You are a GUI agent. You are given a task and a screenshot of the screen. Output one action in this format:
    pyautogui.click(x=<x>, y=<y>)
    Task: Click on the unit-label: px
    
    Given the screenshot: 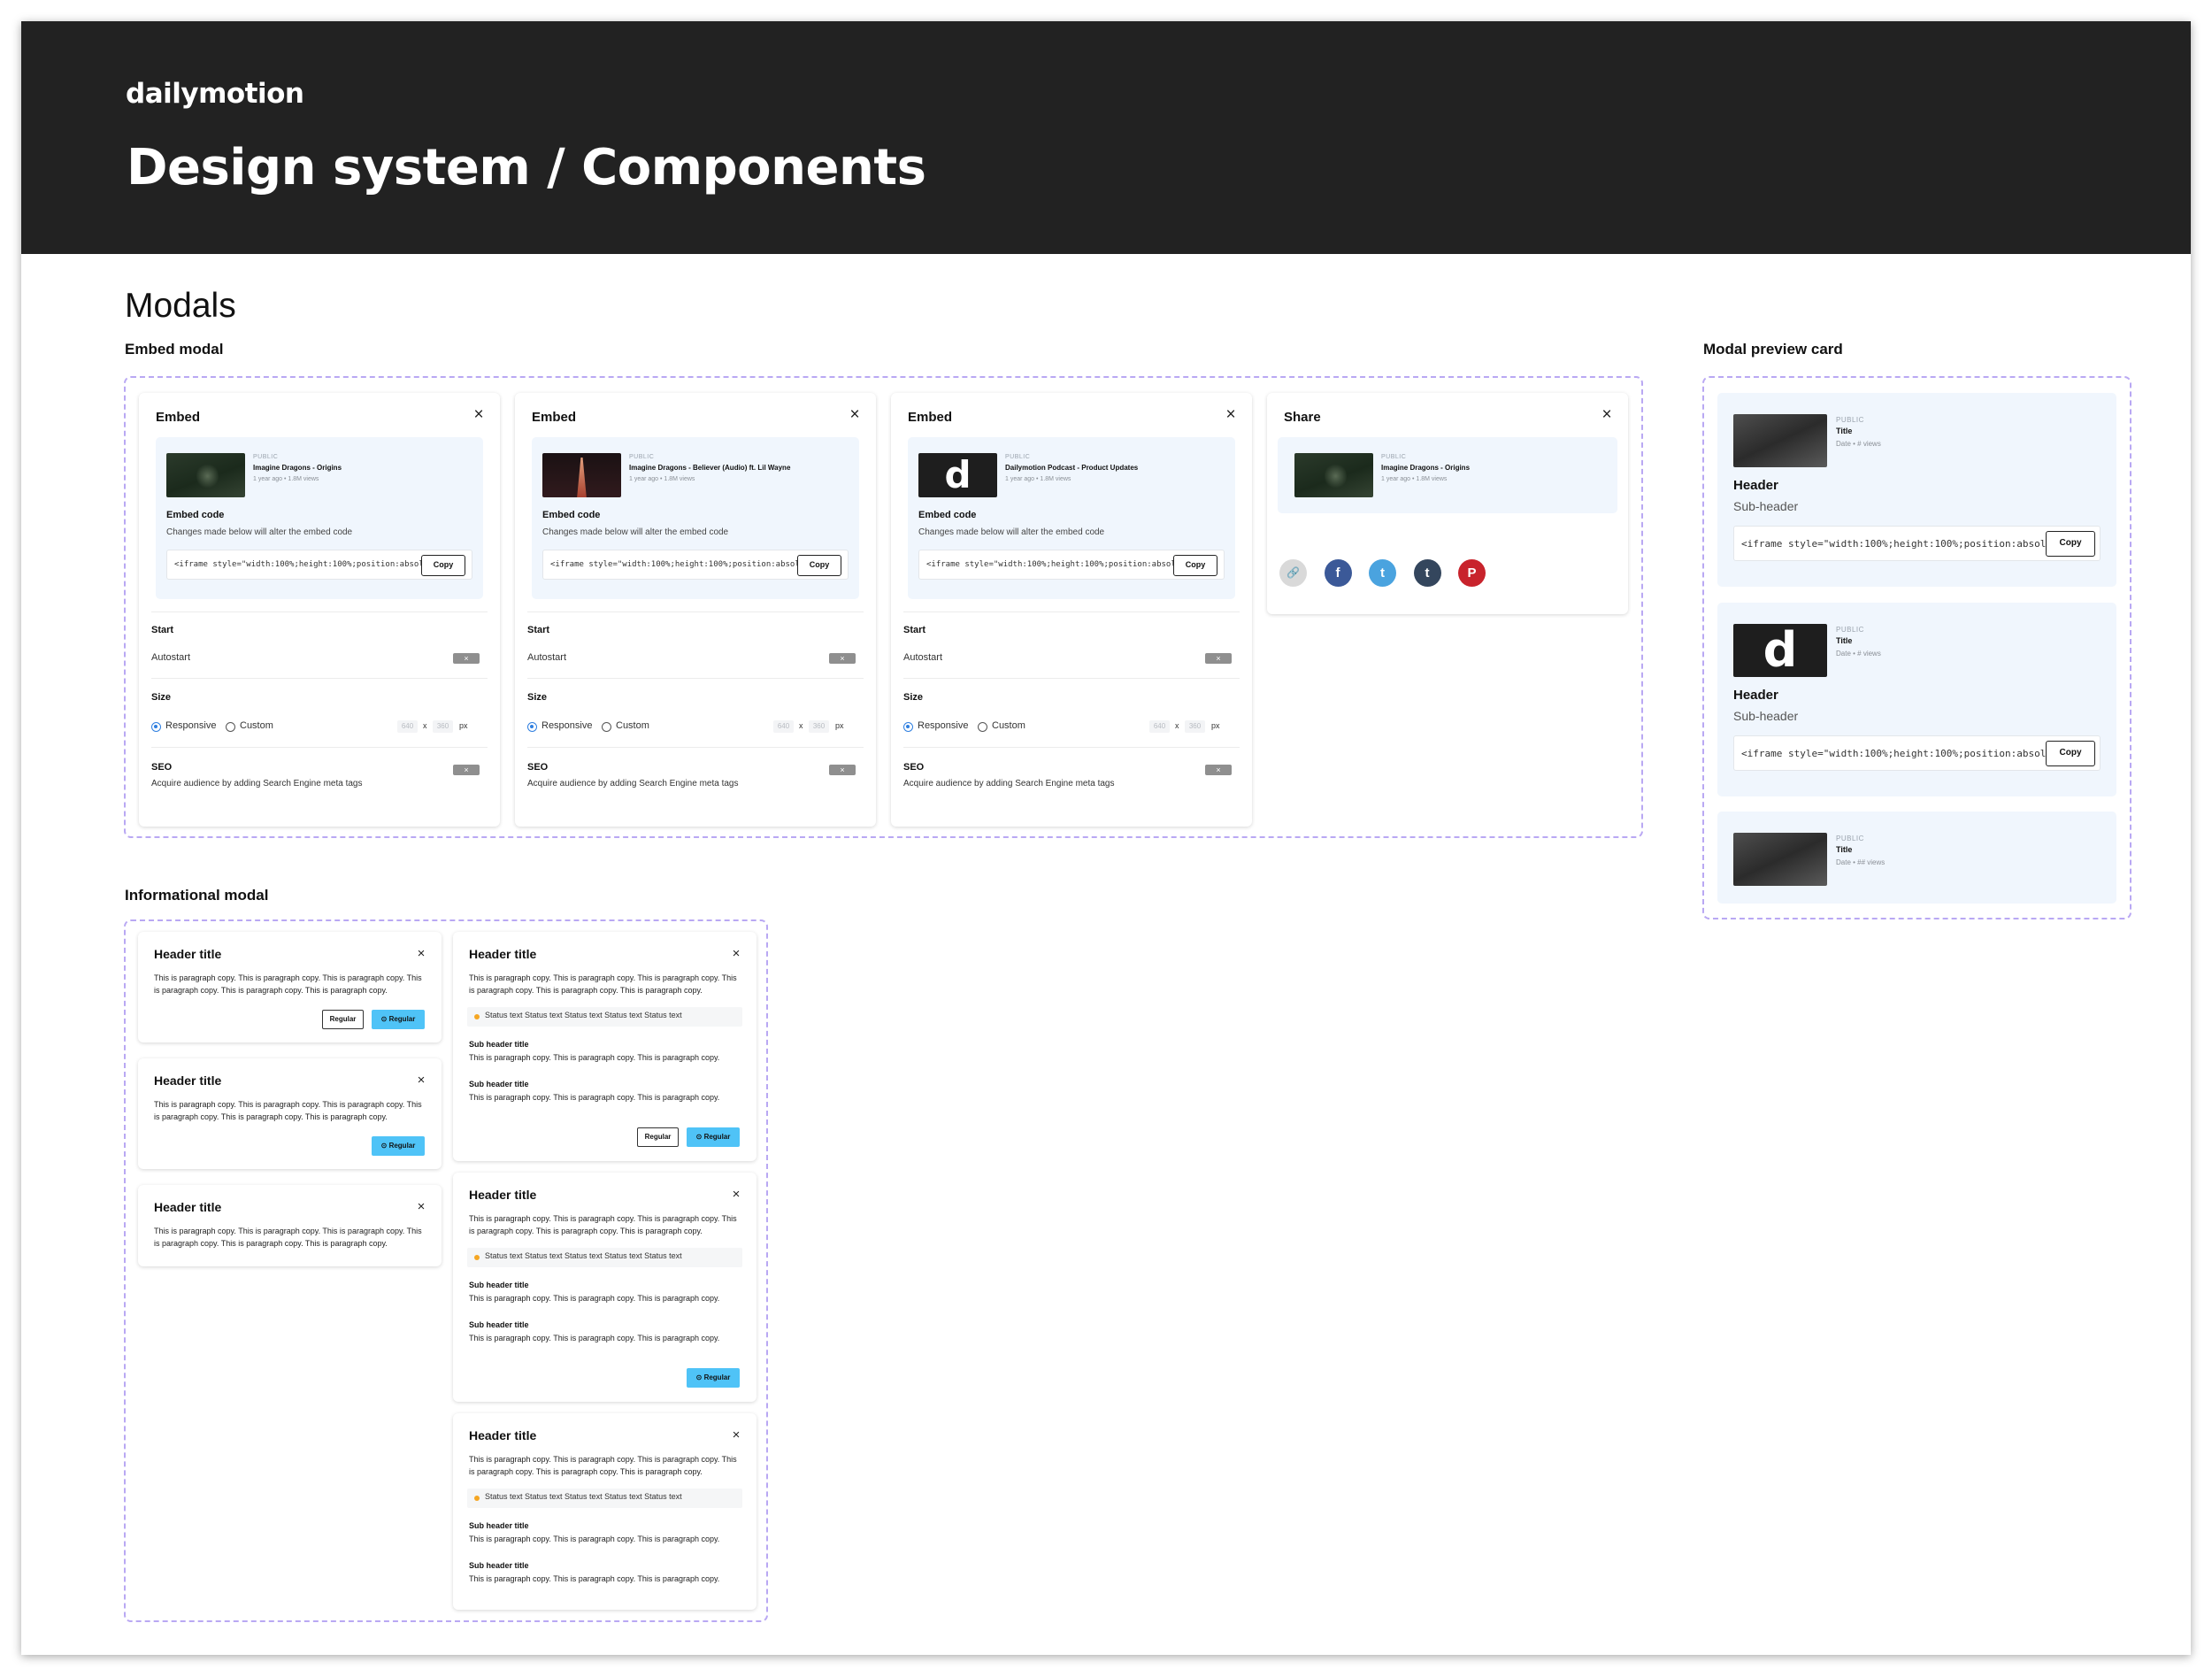 What is the action you would take?
    pyautogui.click(x=1216, y=725)
    